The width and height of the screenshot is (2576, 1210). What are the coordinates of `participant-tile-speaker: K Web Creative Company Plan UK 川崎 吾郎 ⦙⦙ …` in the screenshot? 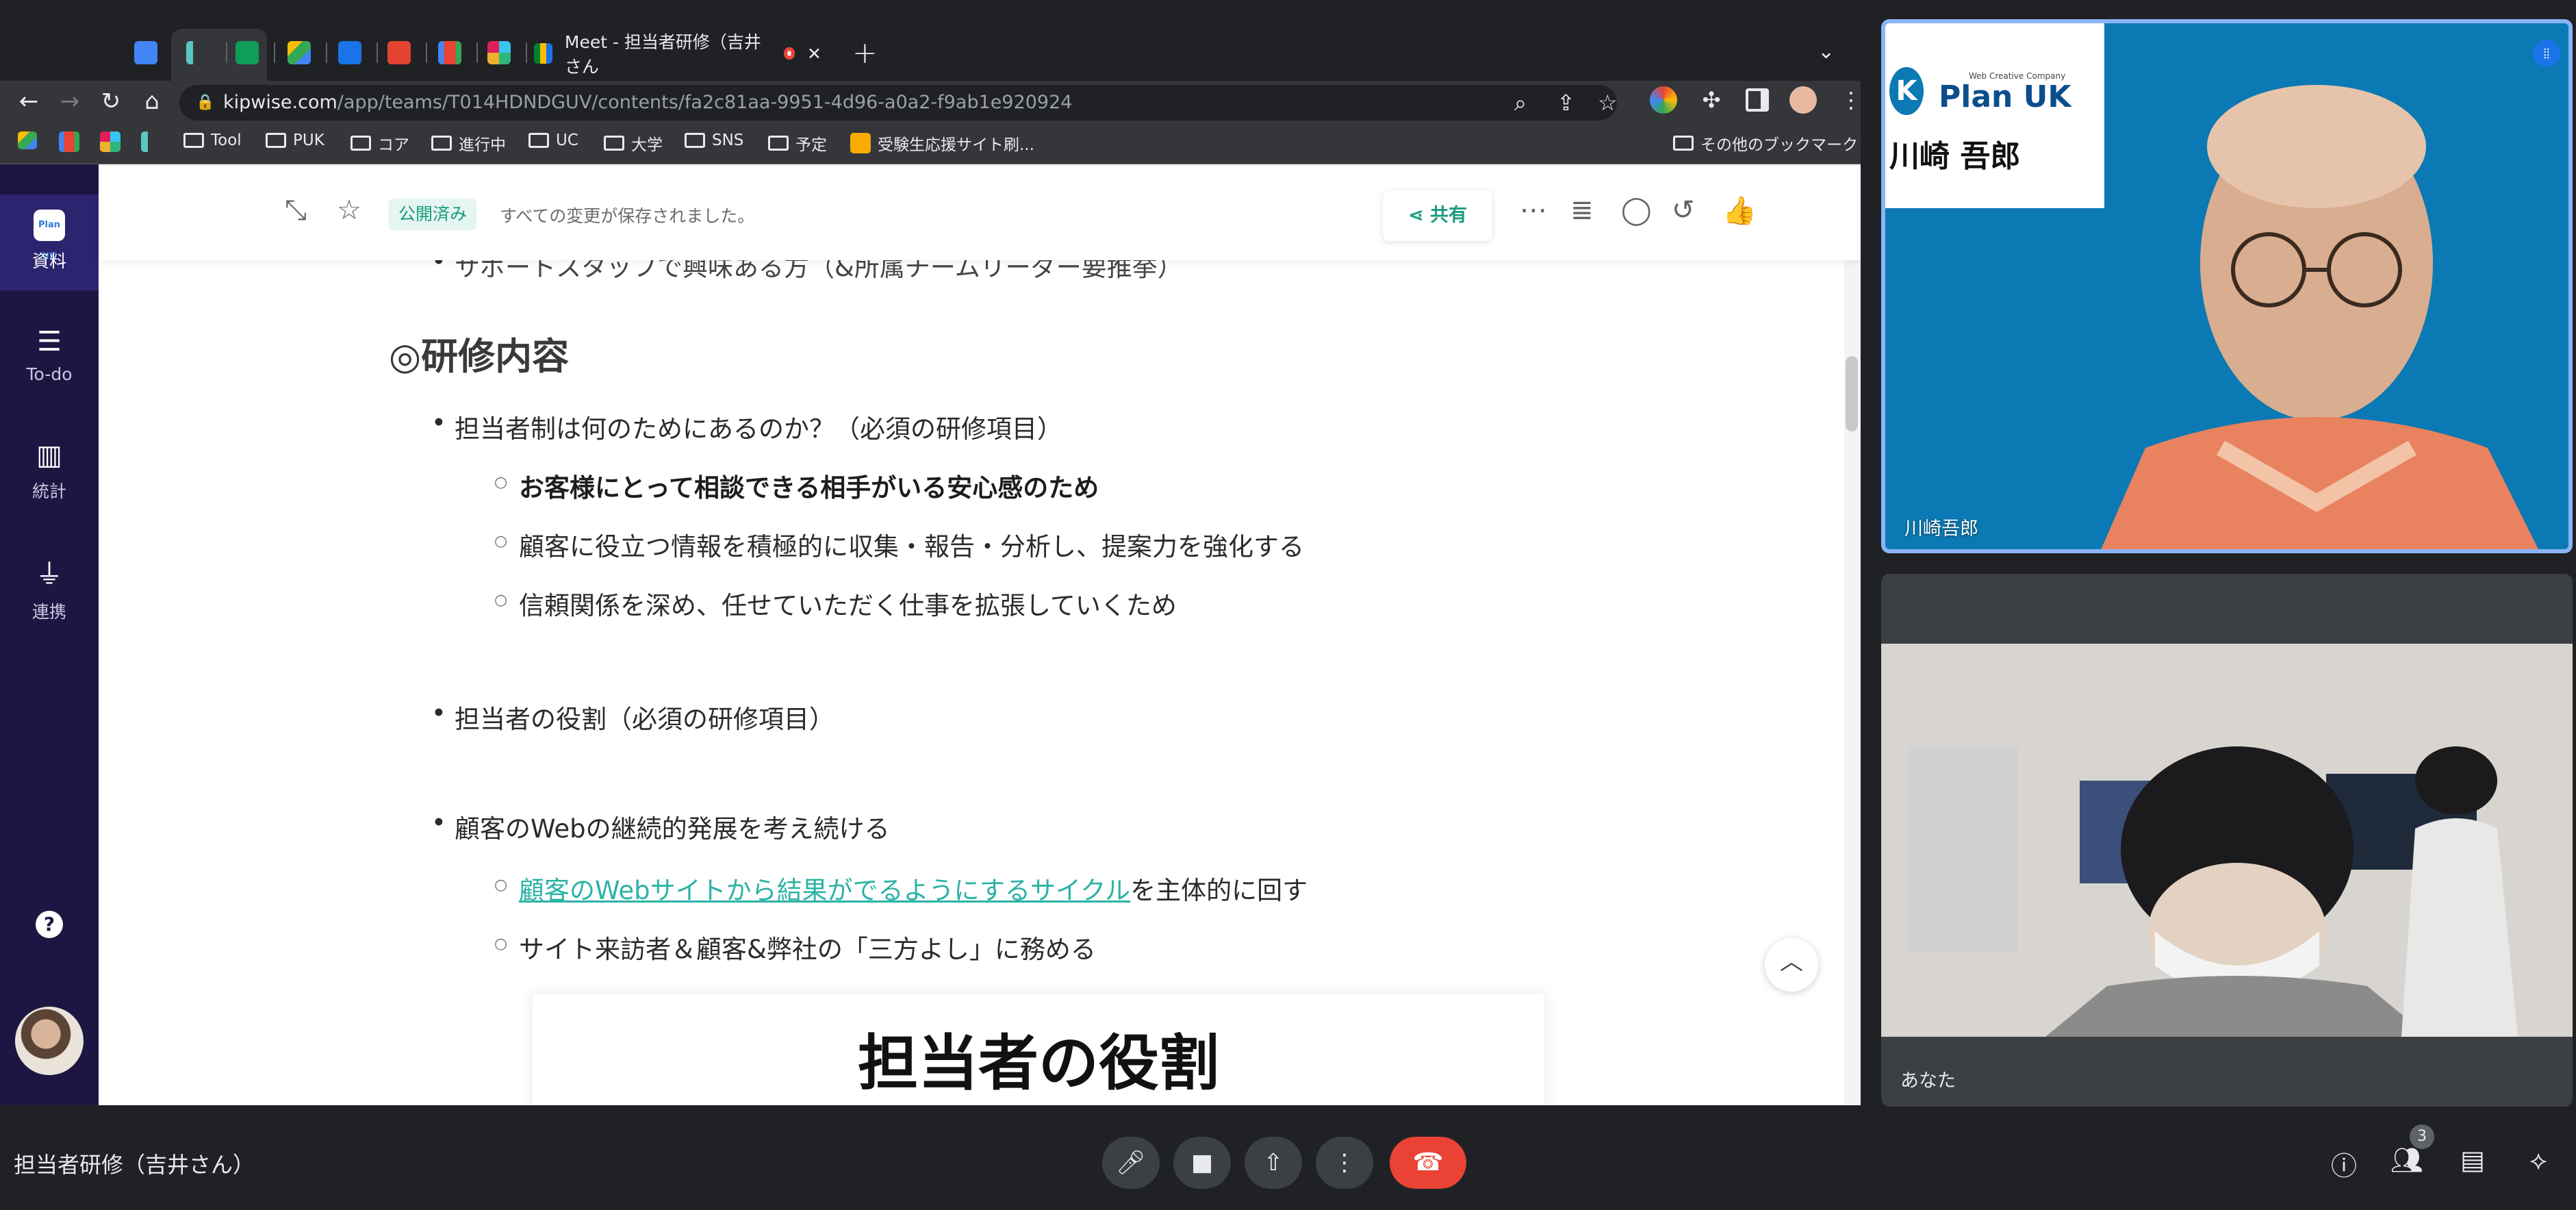 It's located at (2227, 286).